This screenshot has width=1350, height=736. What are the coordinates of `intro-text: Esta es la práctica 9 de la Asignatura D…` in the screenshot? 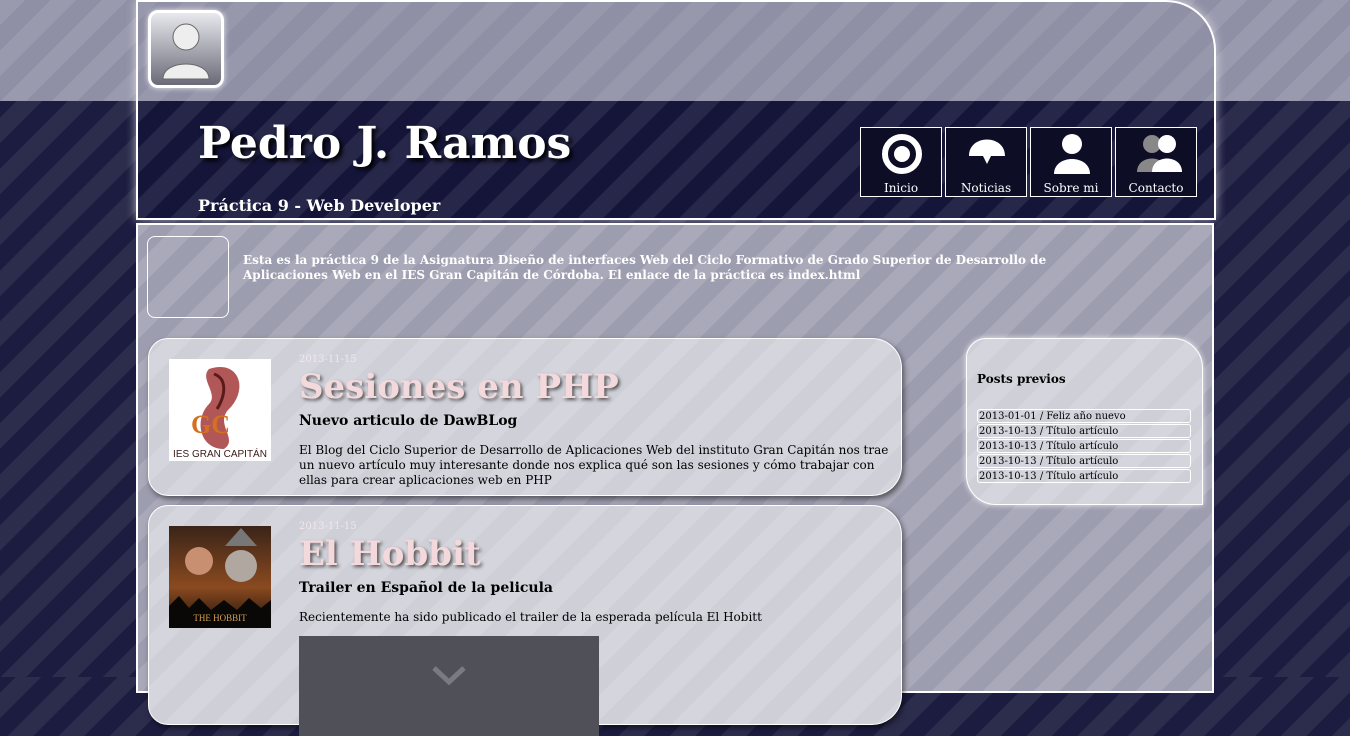 It's located at (645, 267).